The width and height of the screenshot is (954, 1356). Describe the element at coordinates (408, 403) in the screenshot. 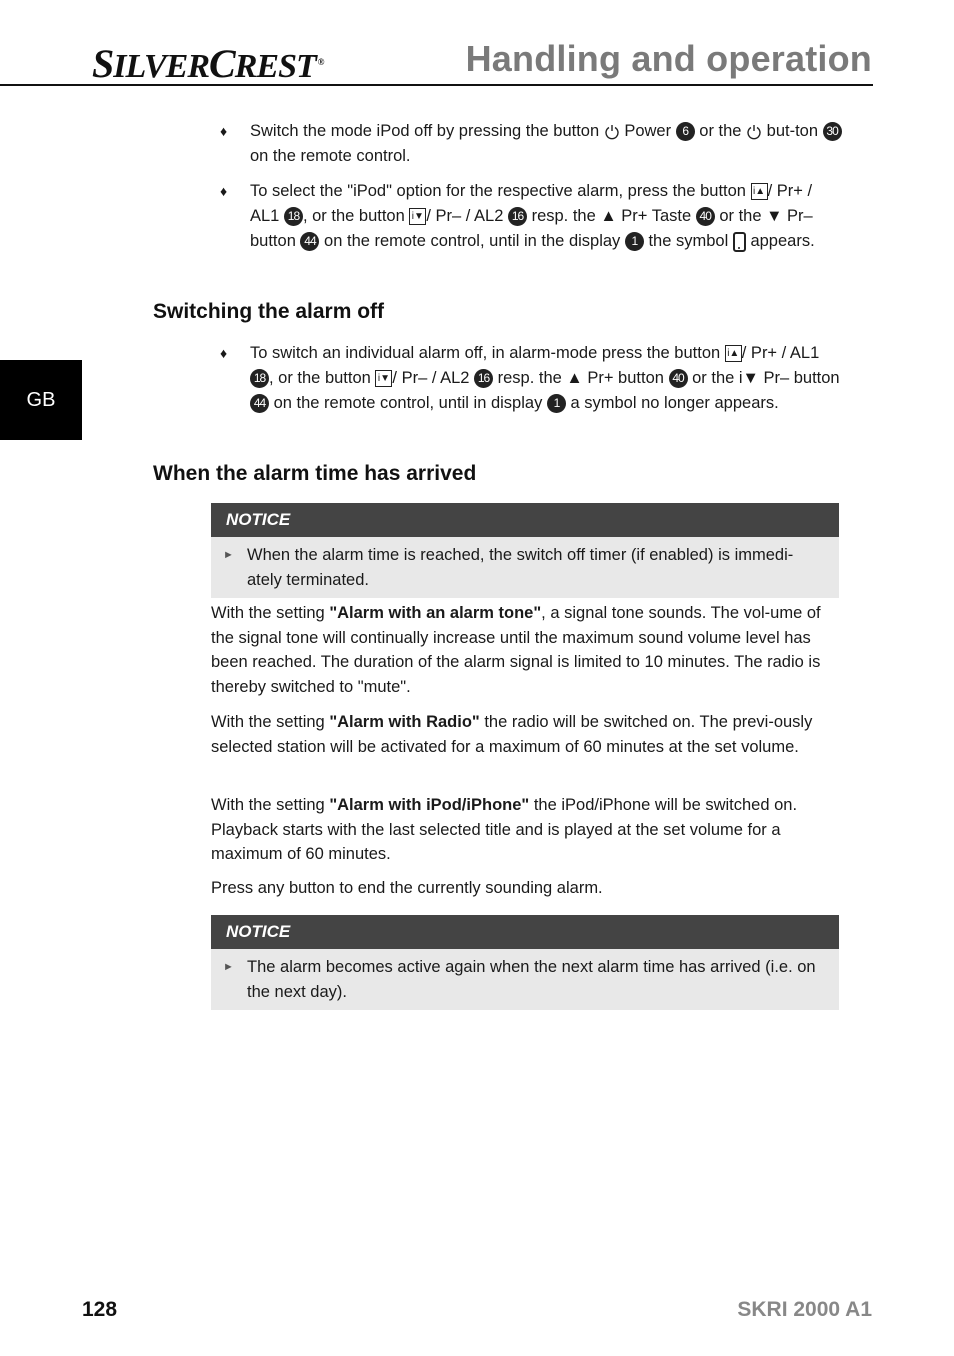

I see `text-segment: on the remote control, until in display` at that location.